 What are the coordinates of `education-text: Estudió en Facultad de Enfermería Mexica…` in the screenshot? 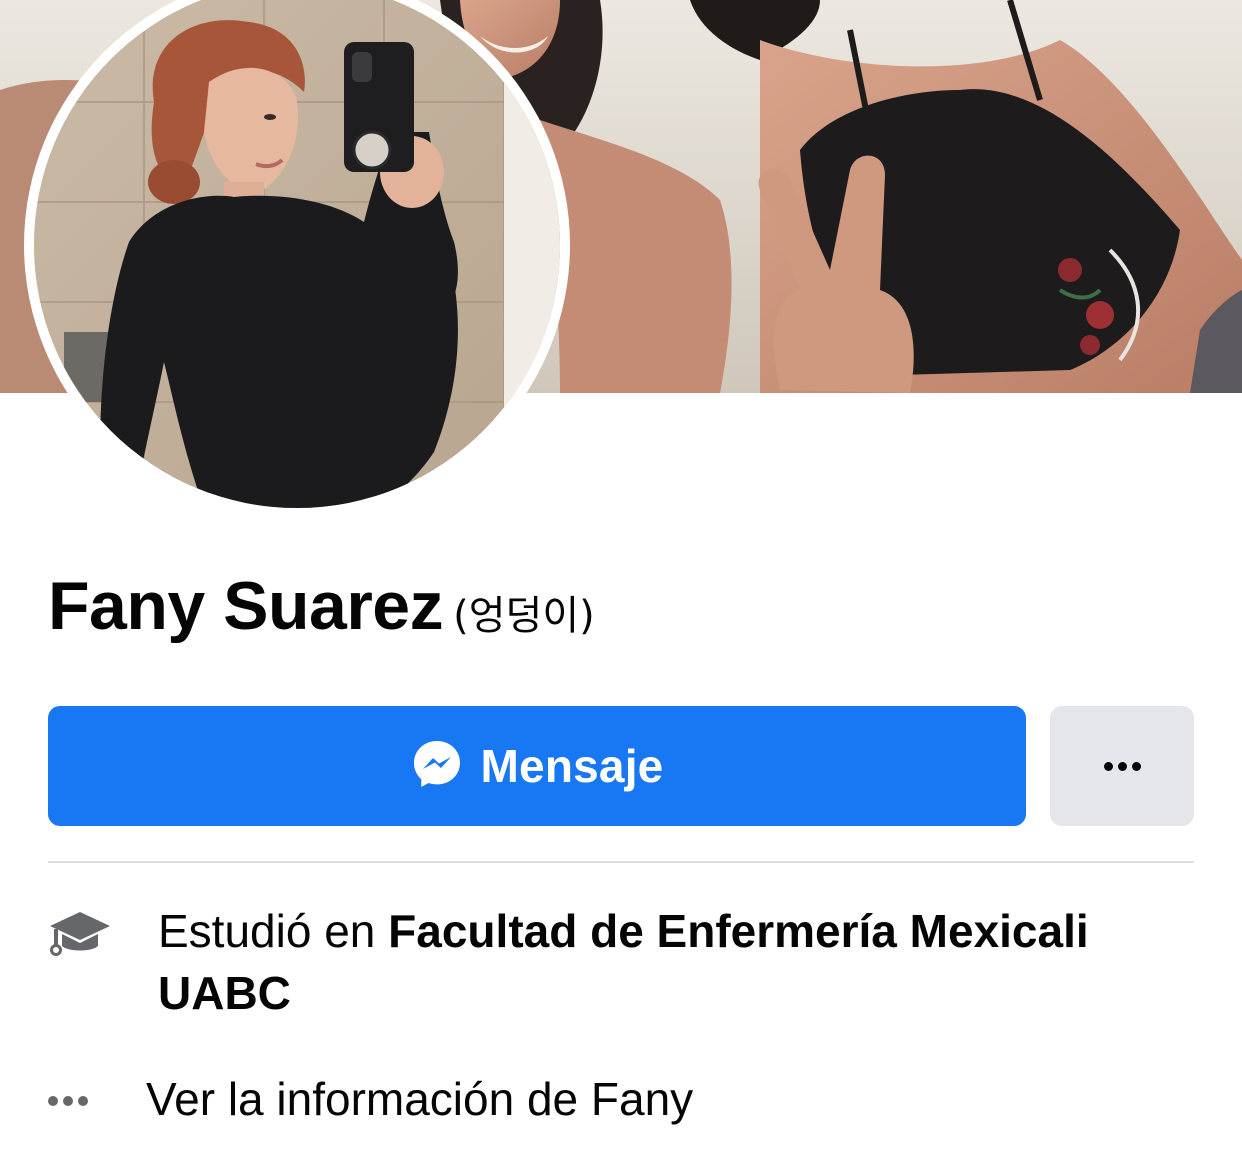 It's located at (673, 962).